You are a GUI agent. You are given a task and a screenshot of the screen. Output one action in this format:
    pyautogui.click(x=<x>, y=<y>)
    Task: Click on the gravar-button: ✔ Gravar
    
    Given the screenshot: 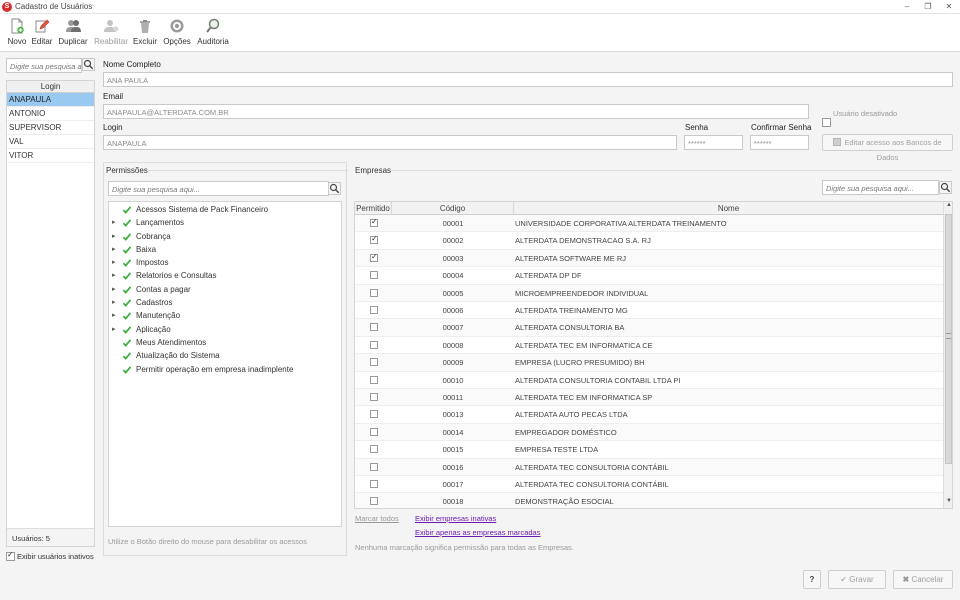 What is the action you would take?
    pyautogui.click(x=857, y=579)
    